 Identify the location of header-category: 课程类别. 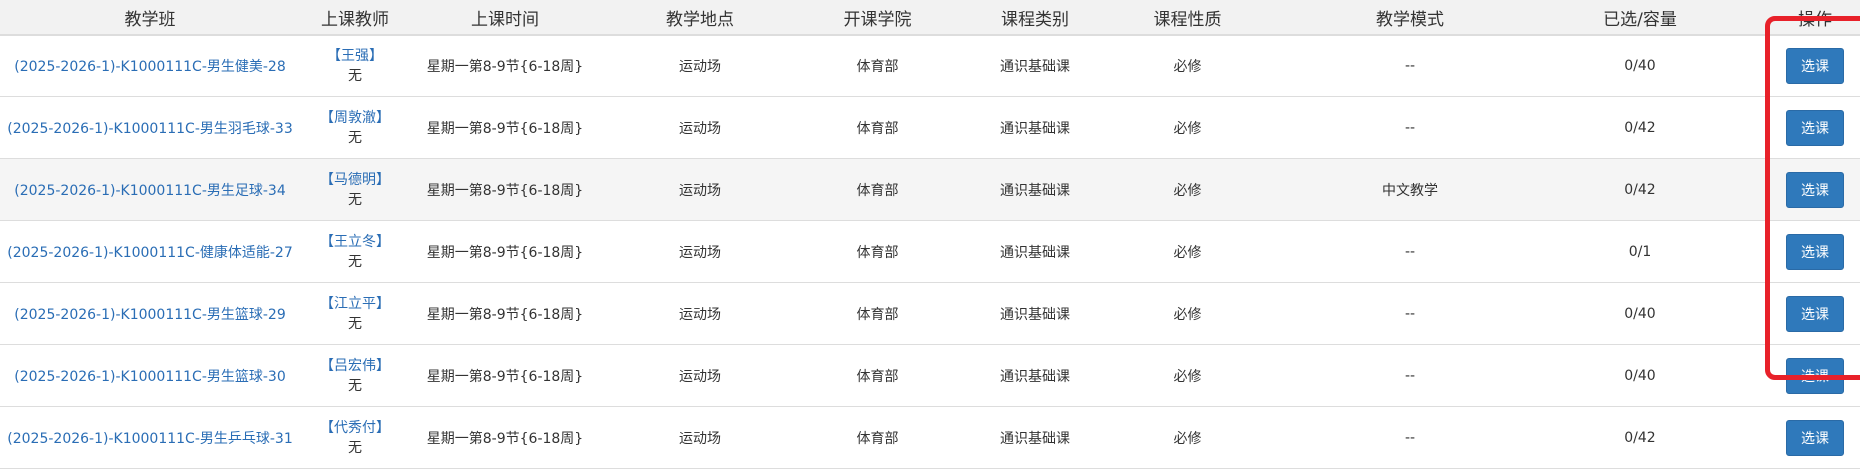
(1035, 19).